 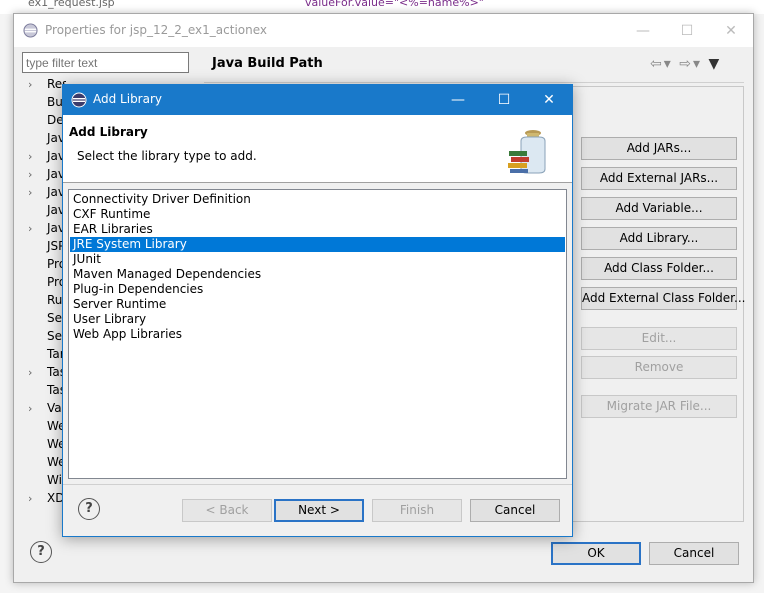 I want to click on tree-item: ›Validation, so click(x=40, y=409).